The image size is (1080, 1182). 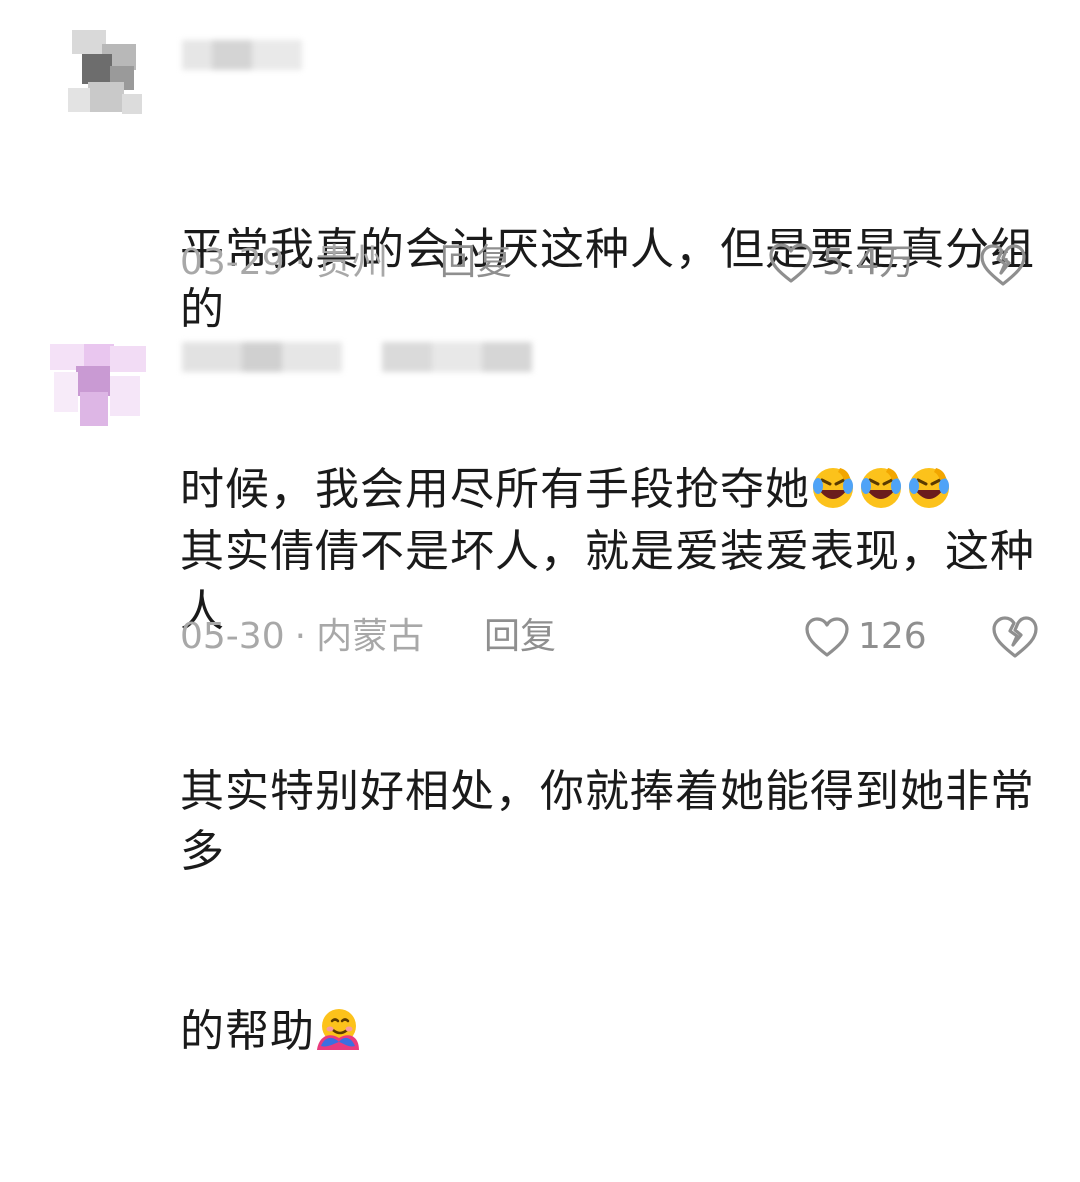 I want to click on comment-meta: 05-30 · 内蒙古, so click(x=302, y=637).